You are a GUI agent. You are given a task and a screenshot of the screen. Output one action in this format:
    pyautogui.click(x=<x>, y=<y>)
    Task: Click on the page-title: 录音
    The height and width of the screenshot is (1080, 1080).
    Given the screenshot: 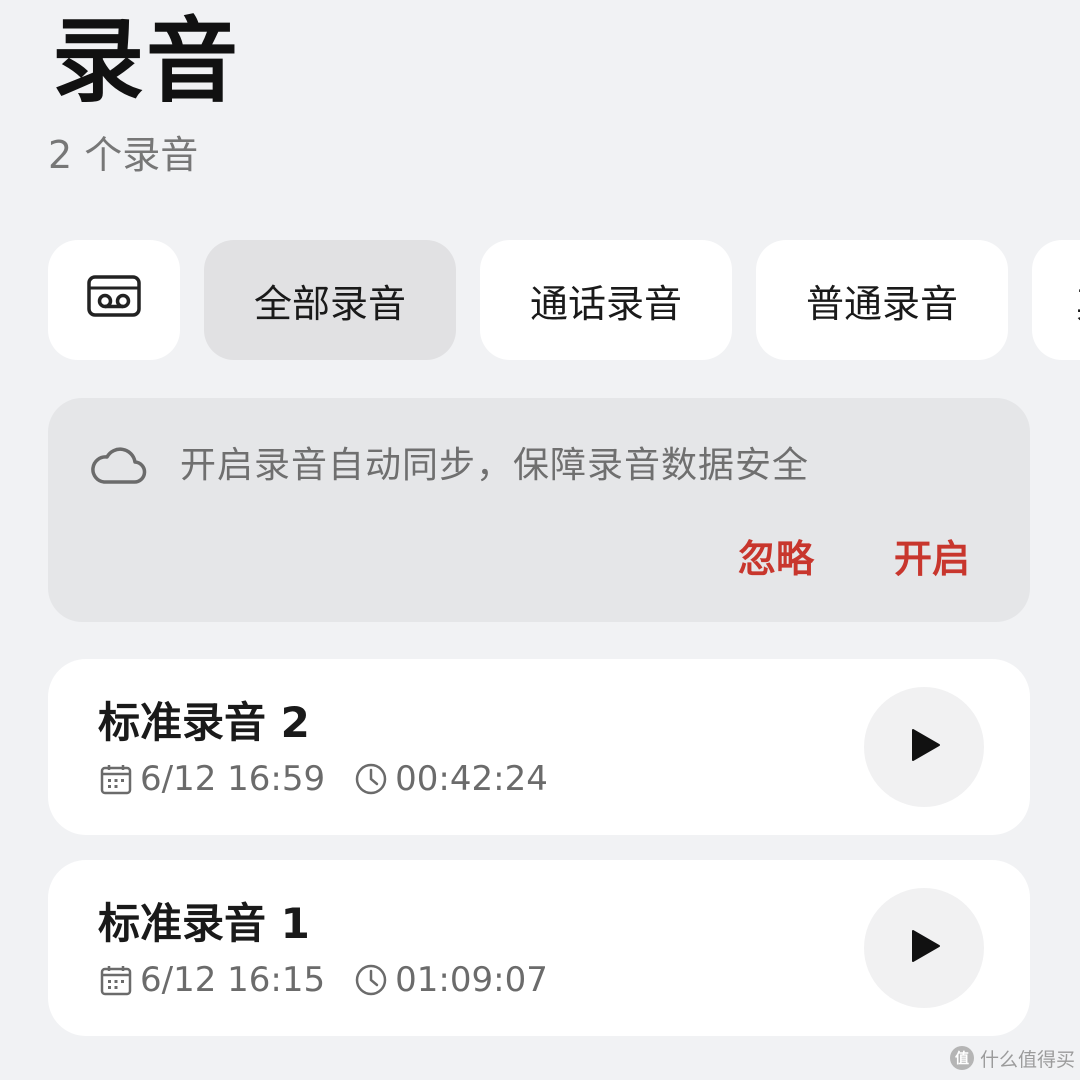 What is the action you would take?
    pyautogui.click(x=146, y=61)
    